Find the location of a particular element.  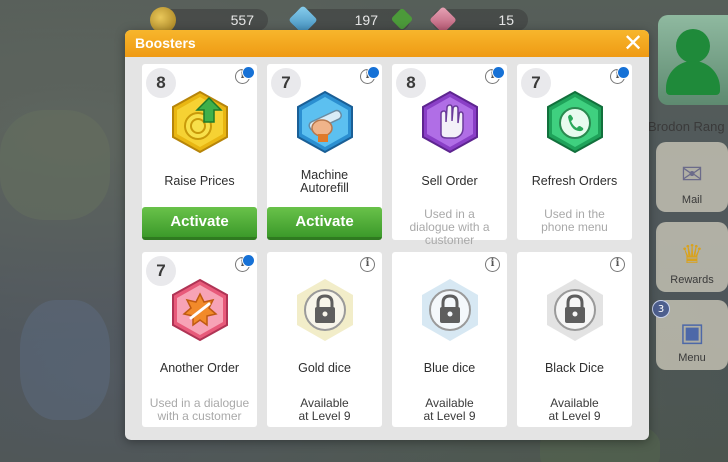

mail-label: Mail is located at coordinates (692, 200).